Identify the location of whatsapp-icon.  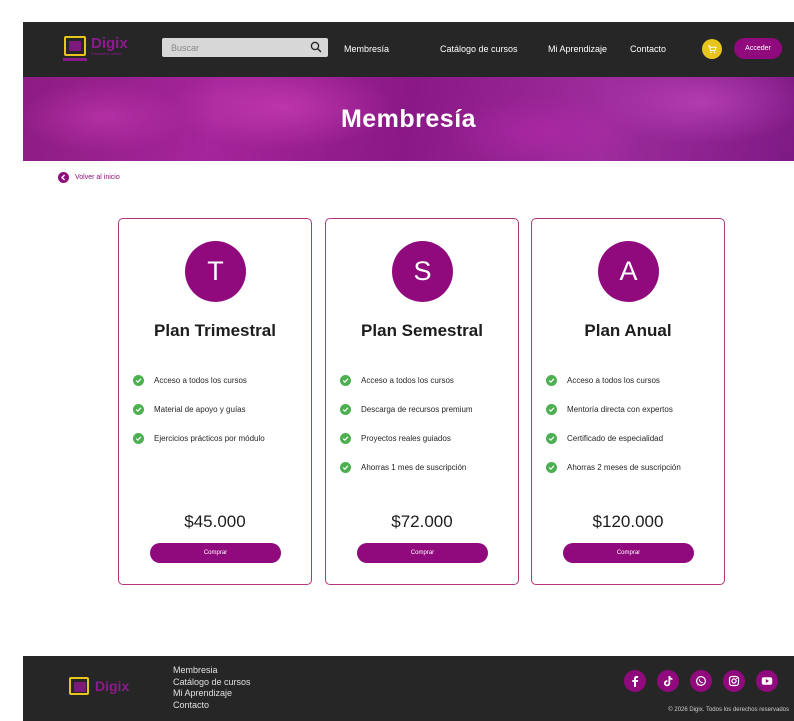
(701, 681).